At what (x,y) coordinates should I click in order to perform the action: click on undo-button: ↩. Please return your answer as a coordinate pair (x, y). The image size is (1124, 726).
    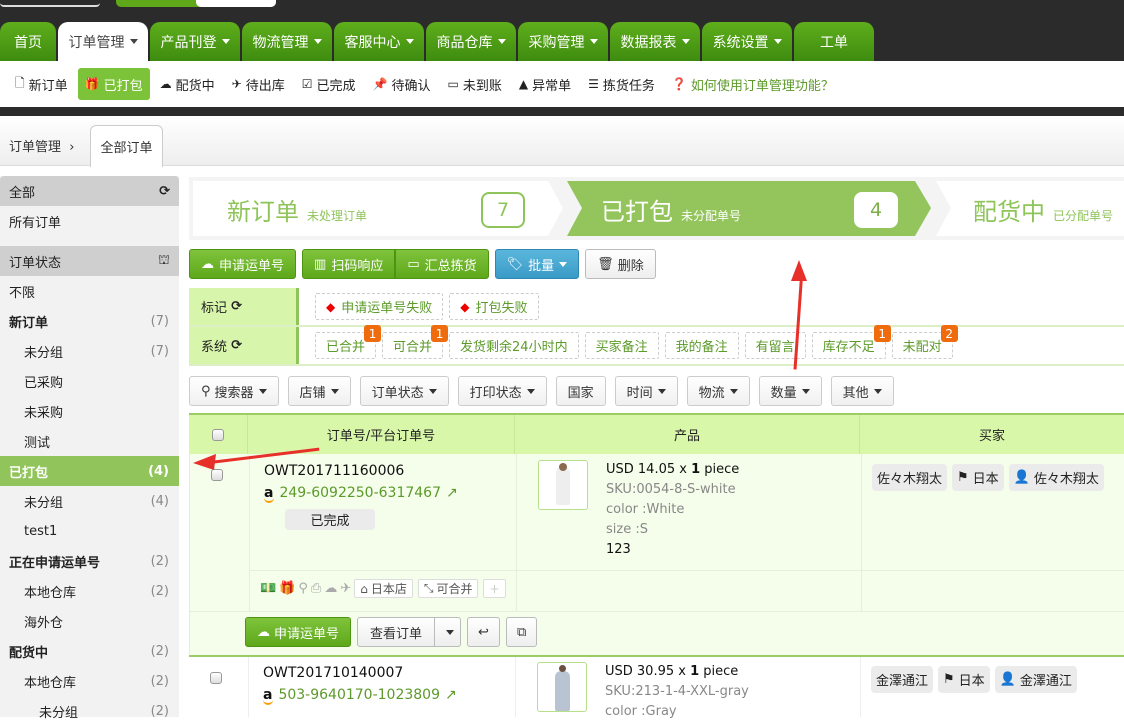
    Looking at the image, I should click on (483, 632).